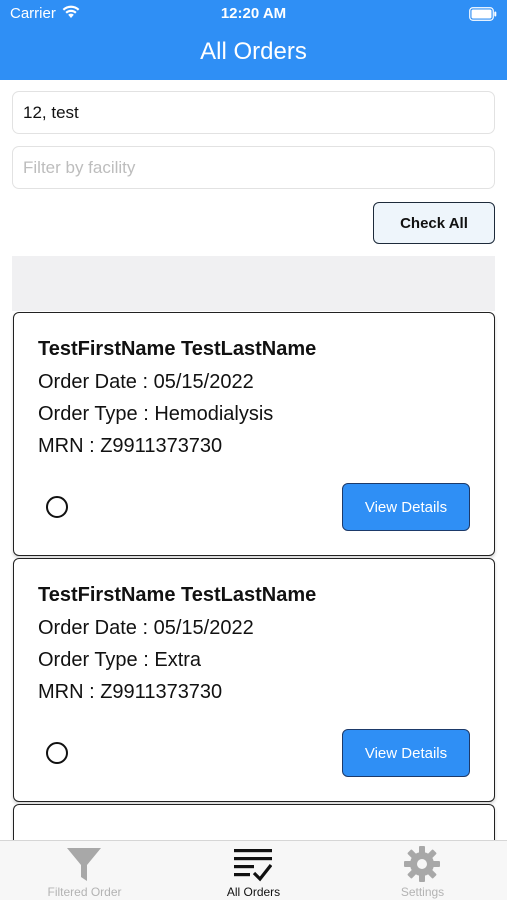 The height and width of the screenshot is (900, 507). I want to click on facility-filter-input, so click(253, 167).